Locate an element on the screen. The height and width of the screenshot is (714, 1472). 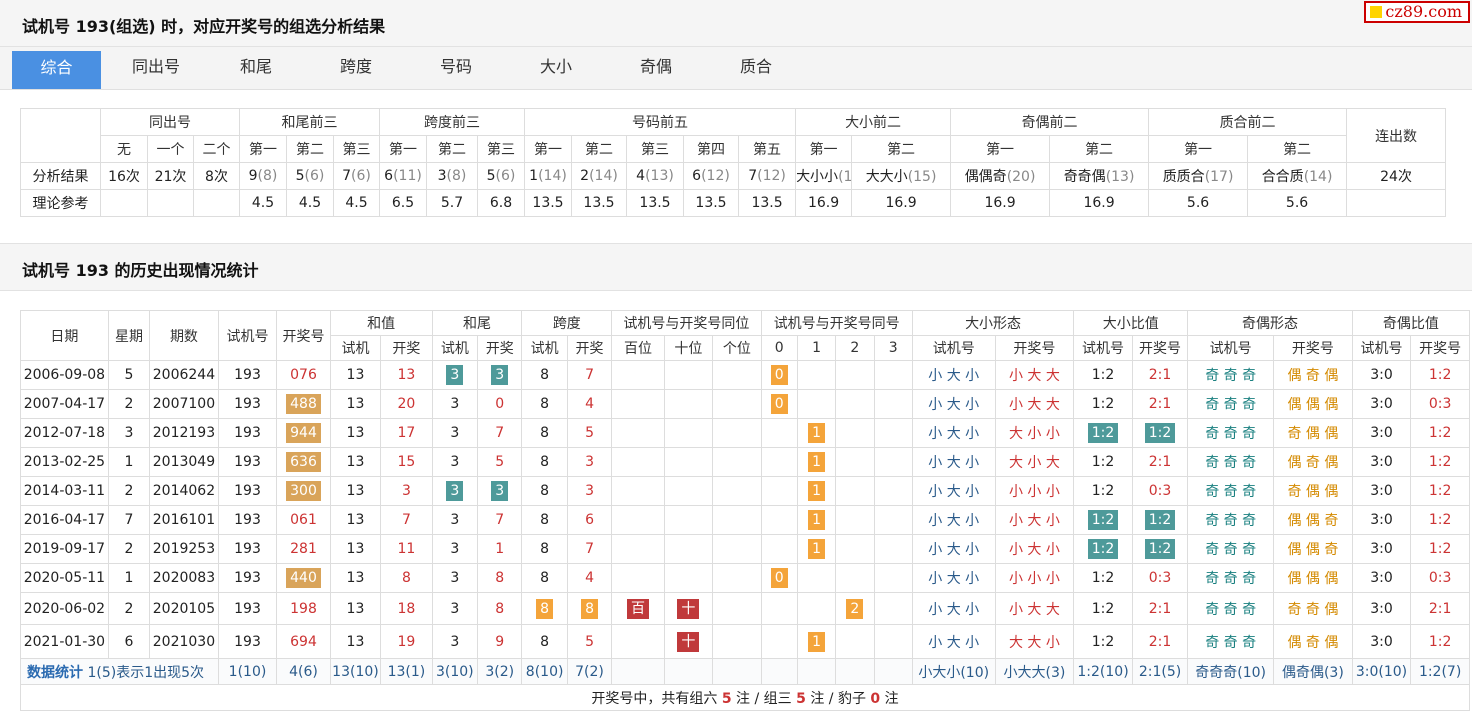
t2-sub-header: 2 is located at coordinates (855, 348).